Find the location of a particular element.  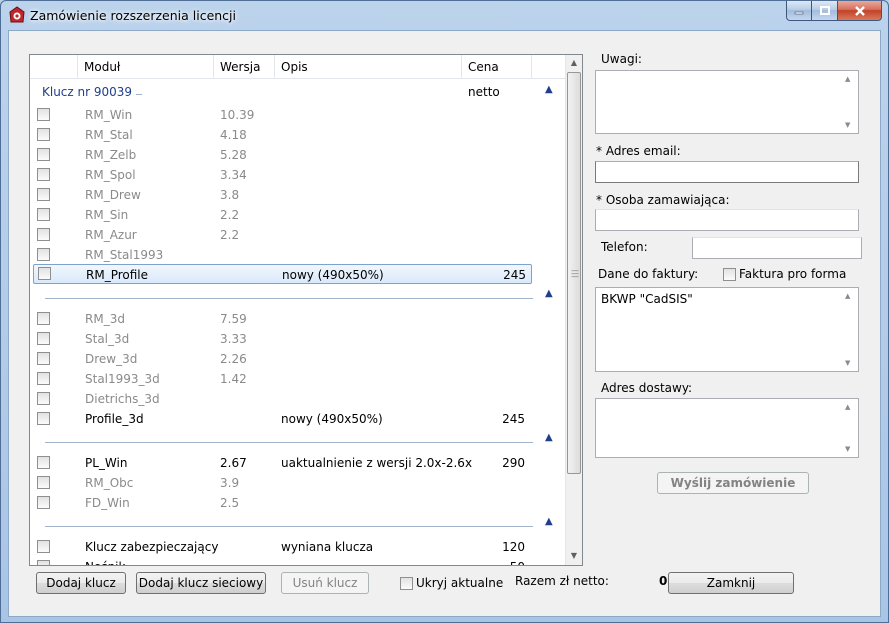

remove-key-button: Usuń klucz is located at coordinates (325, 583).